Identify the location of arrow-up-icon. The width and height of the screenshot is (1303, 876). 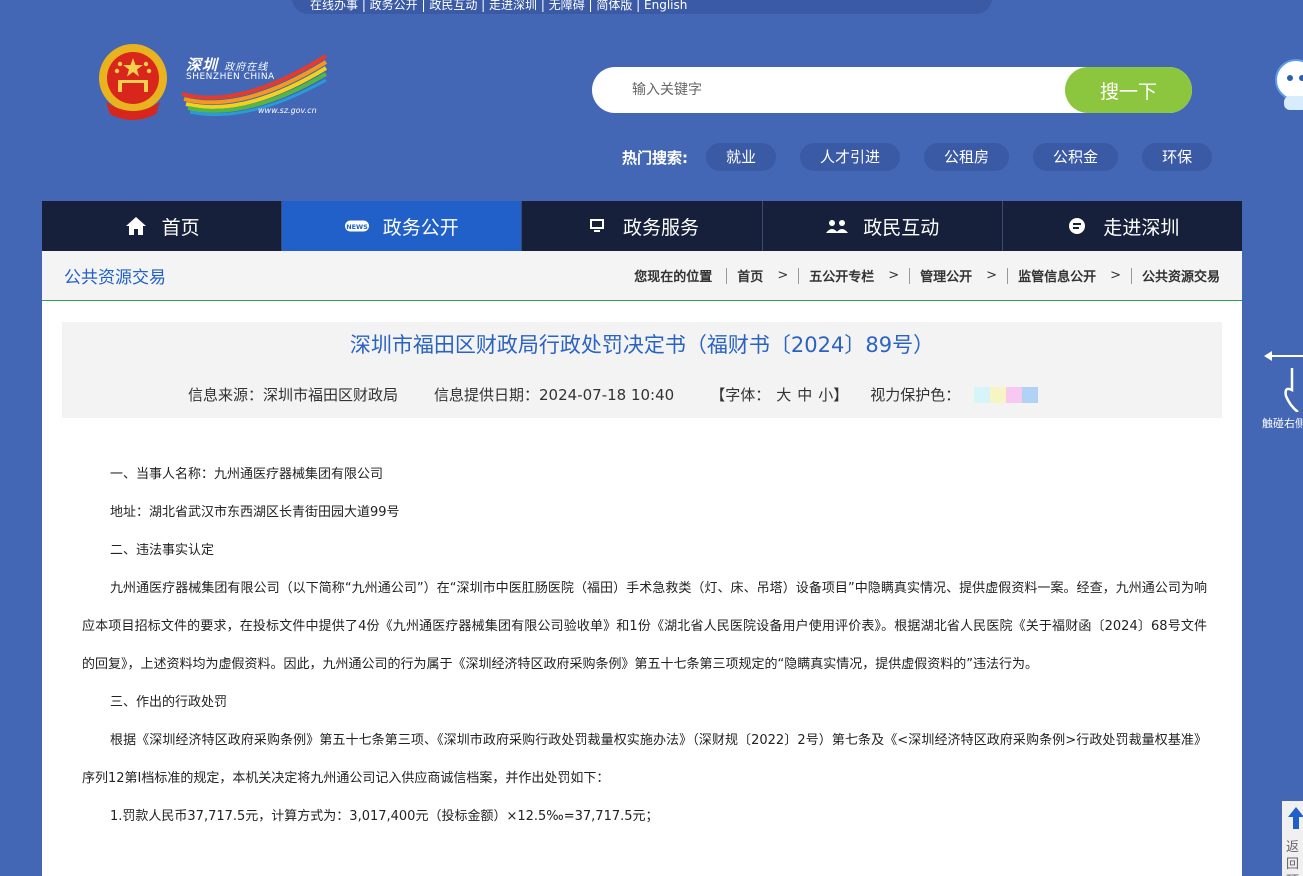
(1295, 818).